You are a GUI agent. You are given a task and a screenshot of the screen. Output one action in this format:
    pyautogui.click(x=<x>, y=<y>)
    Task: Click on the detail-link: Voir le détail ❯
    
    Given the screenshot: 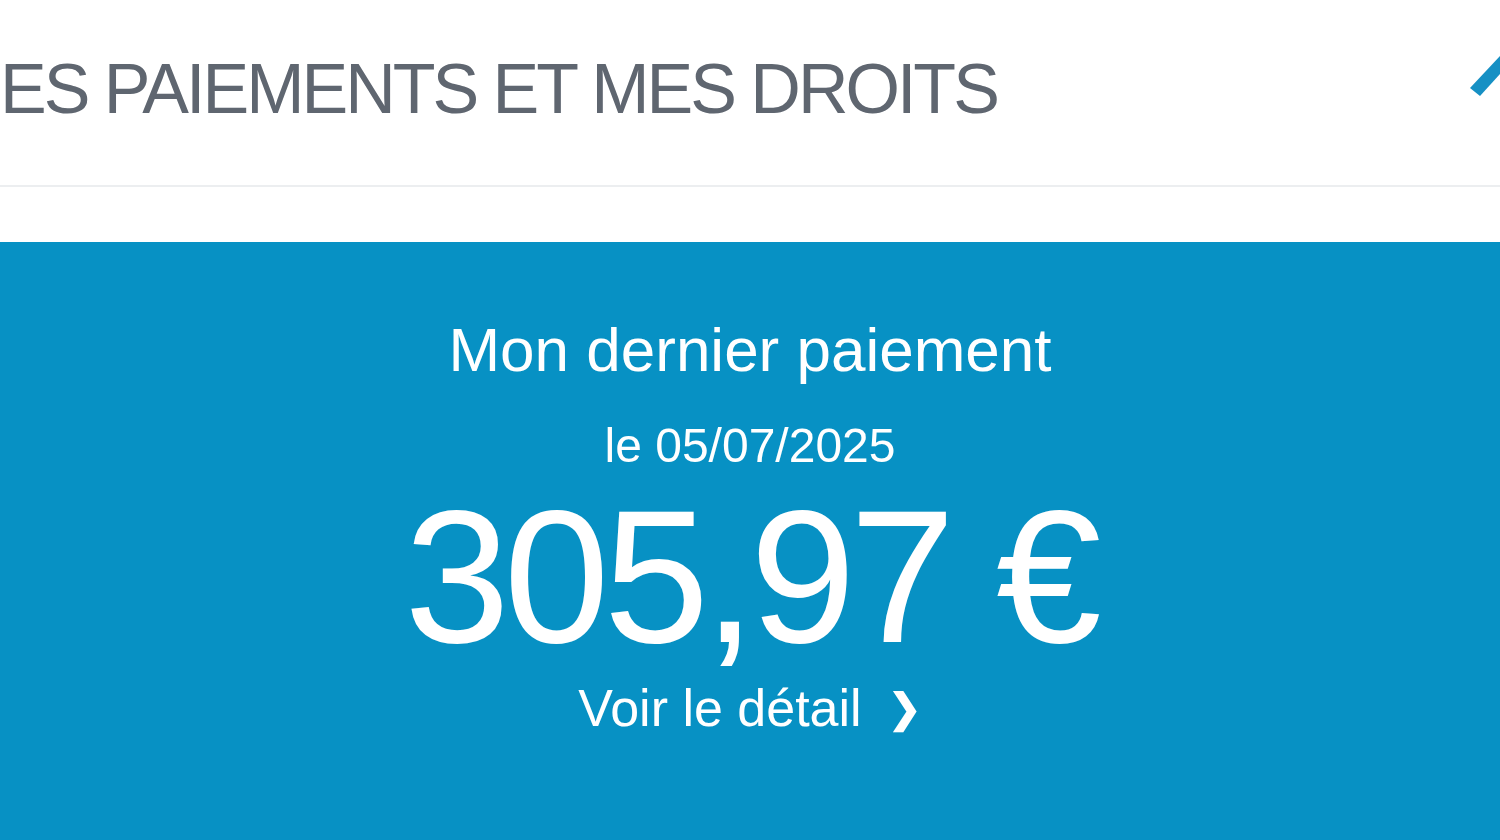 What is the action you would take?
    pyautogui.click(x=750, y=708)
    